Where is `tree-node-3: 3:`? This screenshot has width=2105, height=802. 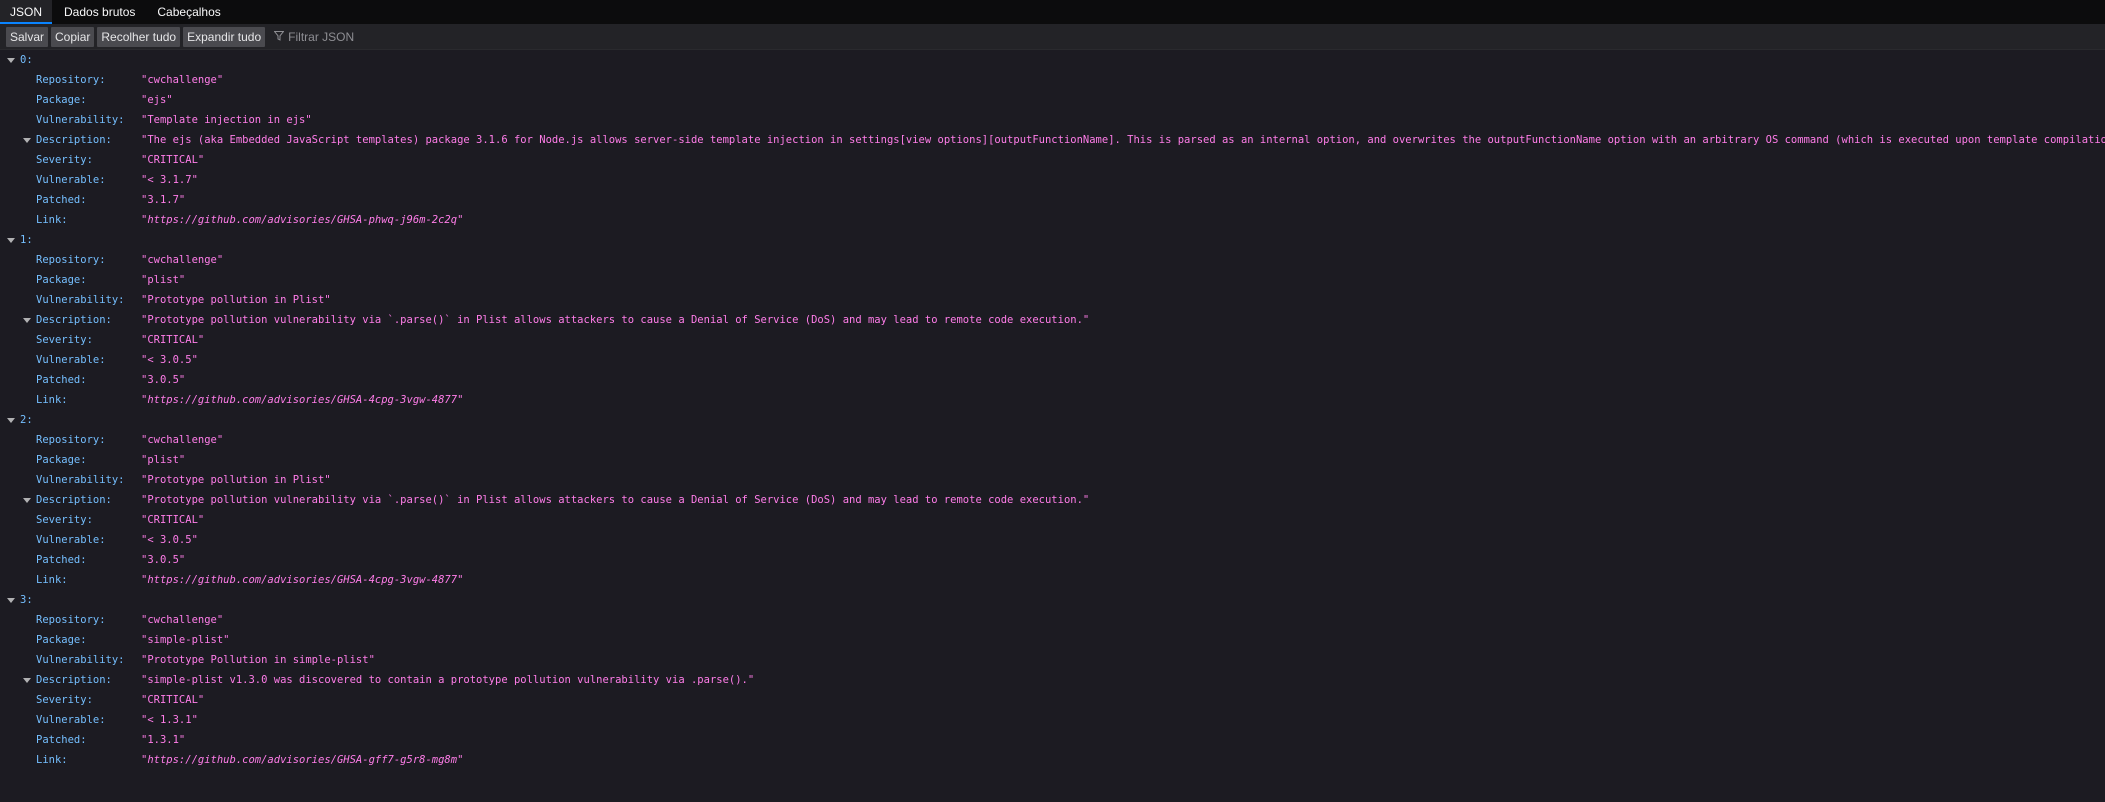 tree-node-3: 3: is located at coordinates (1052, 600).